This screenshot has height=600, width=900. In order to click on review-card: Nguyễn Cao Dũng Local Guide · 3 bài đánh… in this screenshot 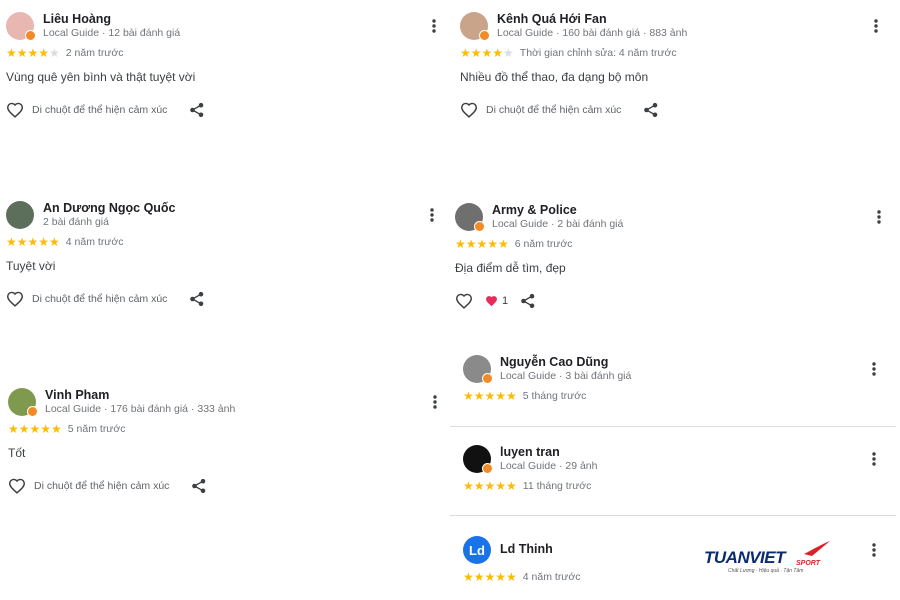, I will do `click(676, 379)`.